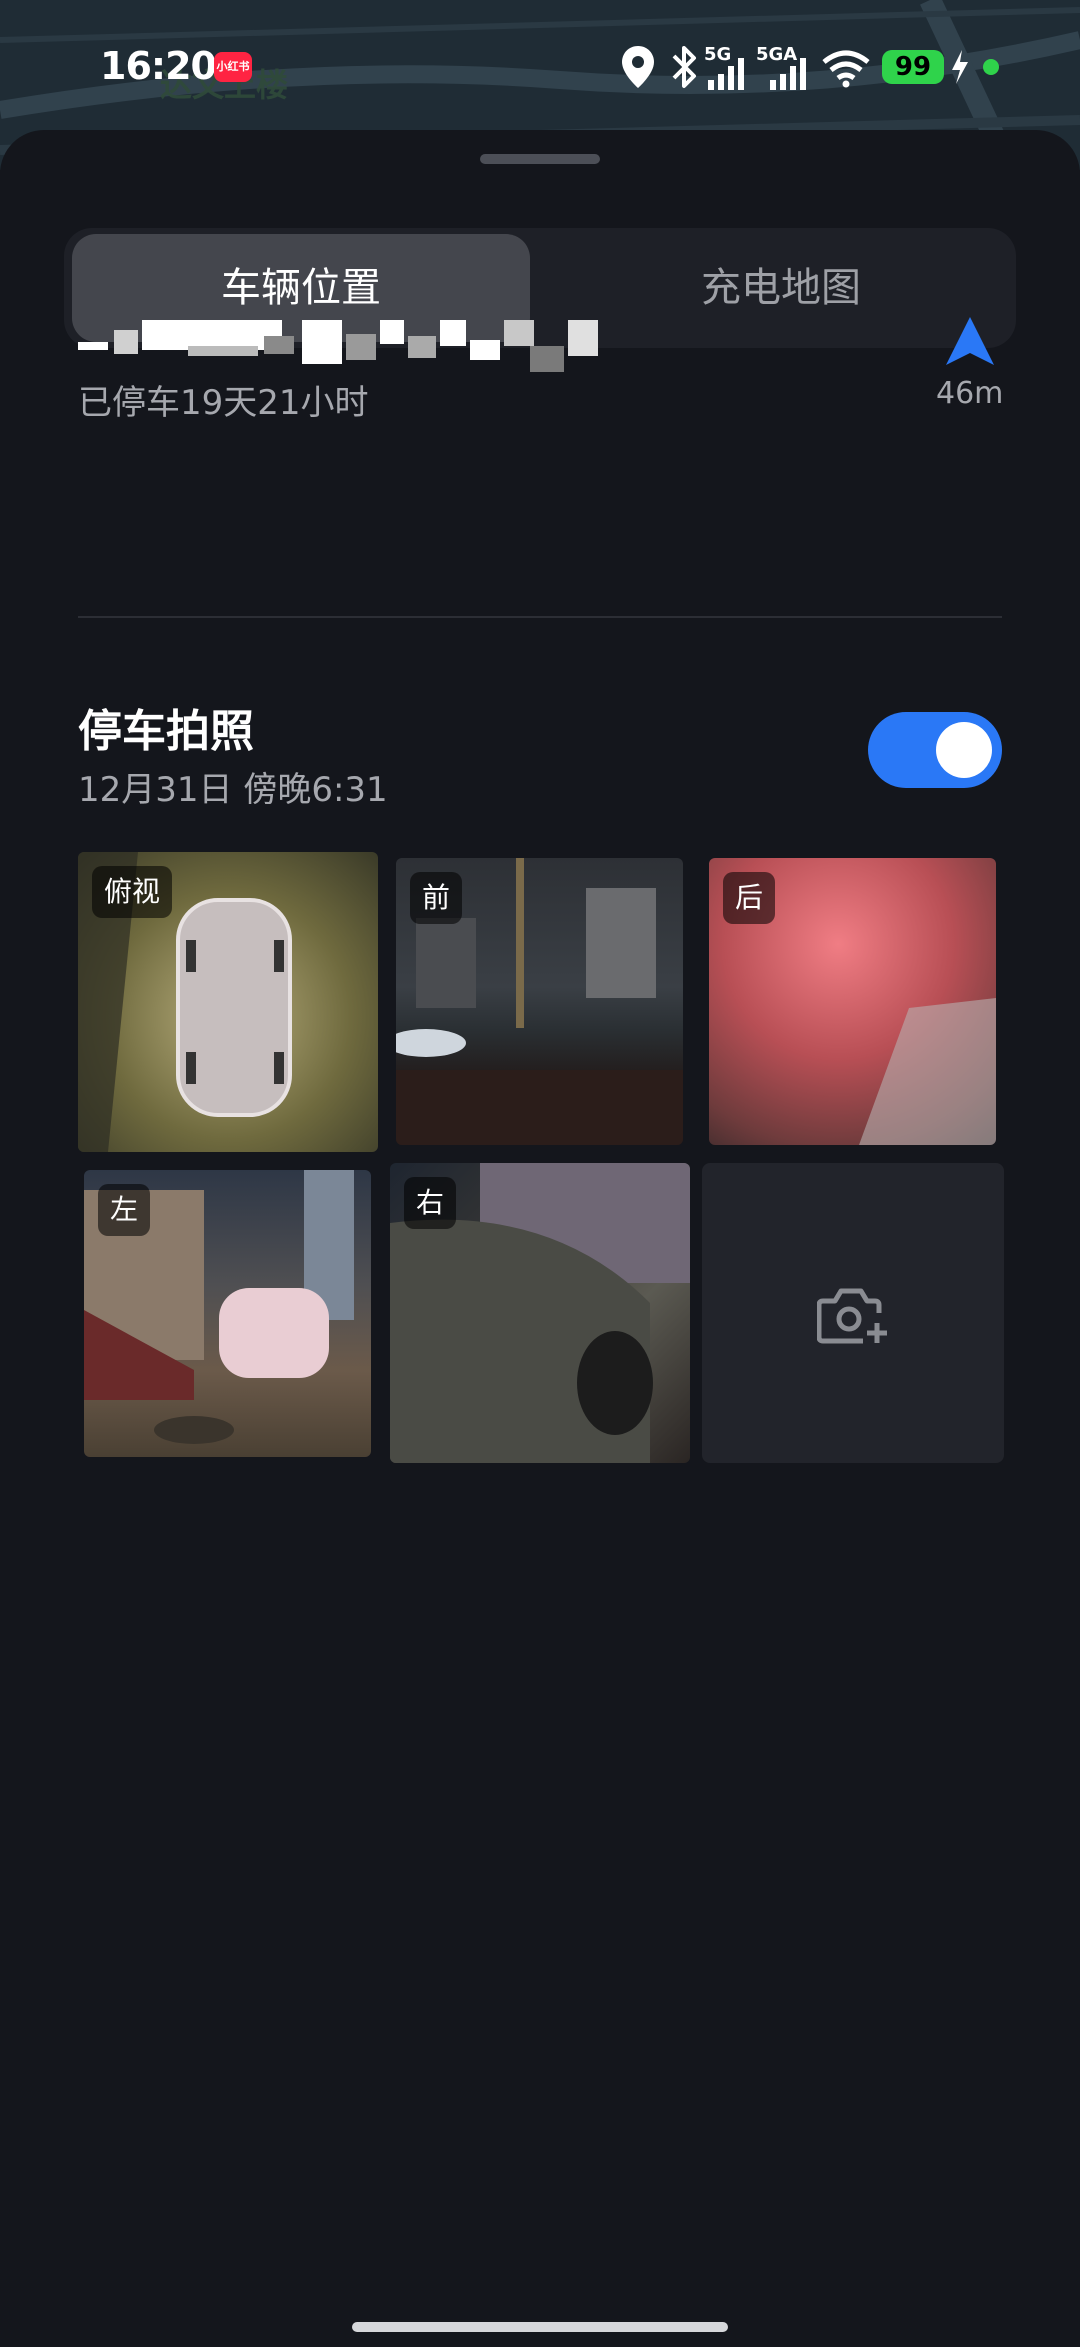  What do you see at coordinates (846, 69) in the screenshot?
I see `wifi-icon` at bounding box center [846, 69].